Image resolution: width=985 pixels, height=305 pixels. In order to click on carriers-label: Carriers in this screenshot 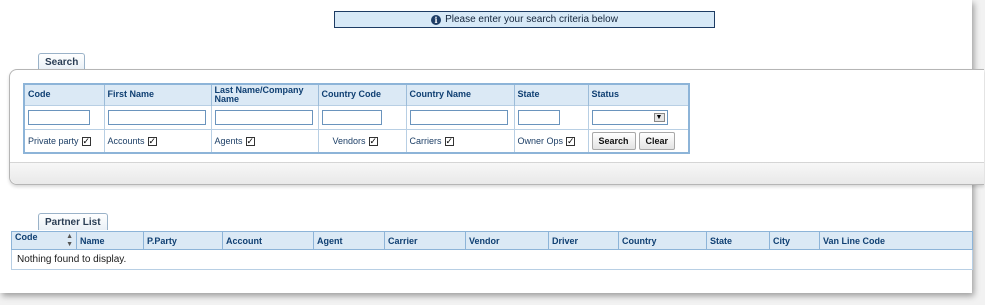, I will do `click(425, 140)`.